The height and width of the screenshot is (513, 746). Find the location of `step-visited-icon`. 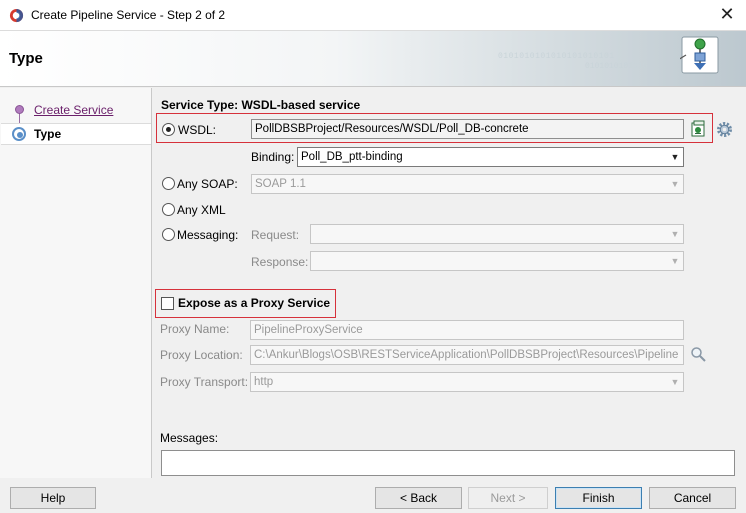

step-visited-icon is located at coordinates (19, 109).